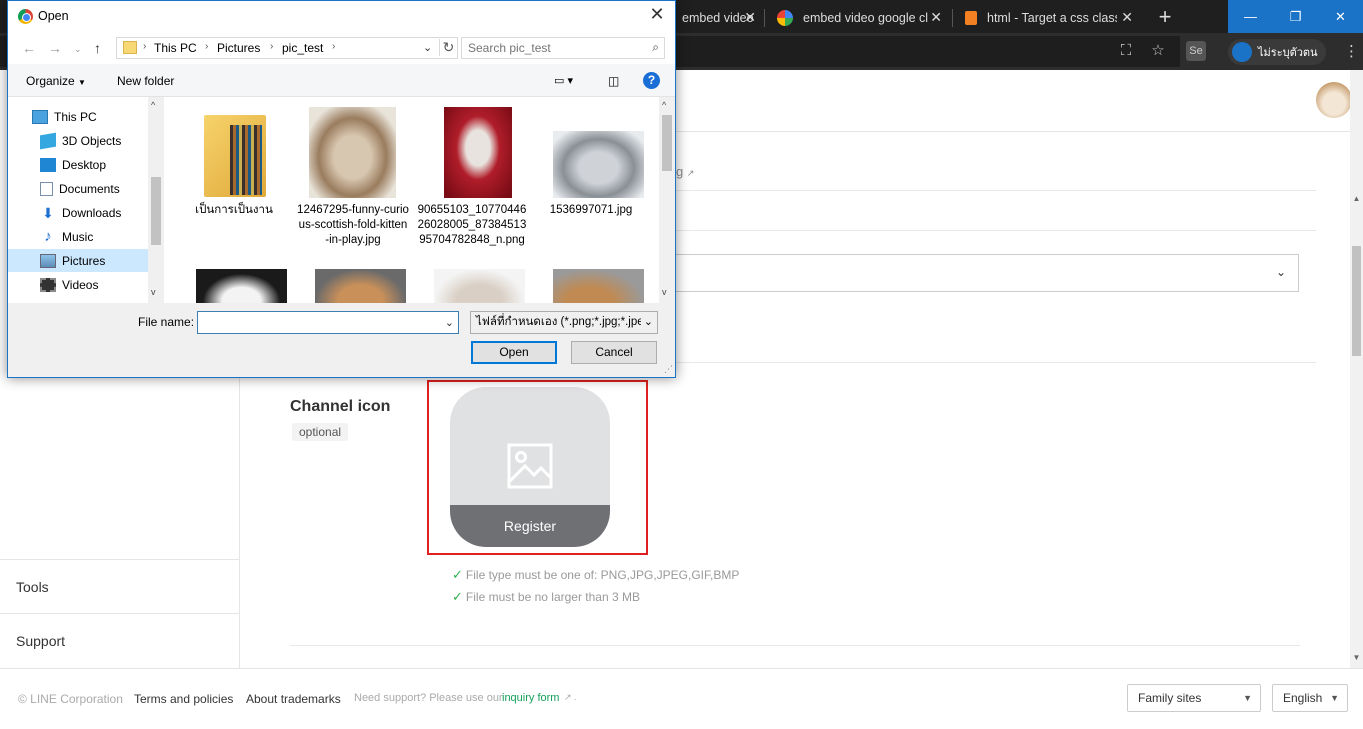 Image resolution: width=1363 pixels, height=729 pixels. I want to click on tab-embed-video-google: embed video google cl ✕, so click(858, 18).